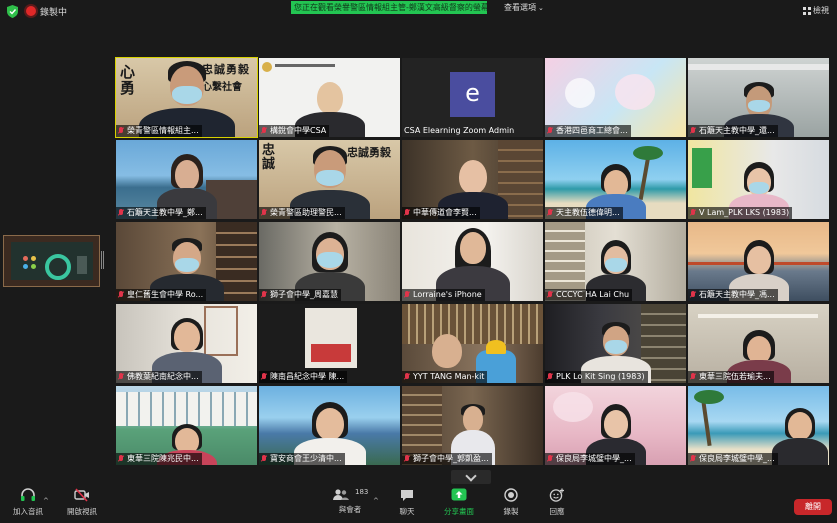 The image size is (837, 523). I want to click on participant-tile: V Lam_PLK LKS (1983), so click(758, 179).